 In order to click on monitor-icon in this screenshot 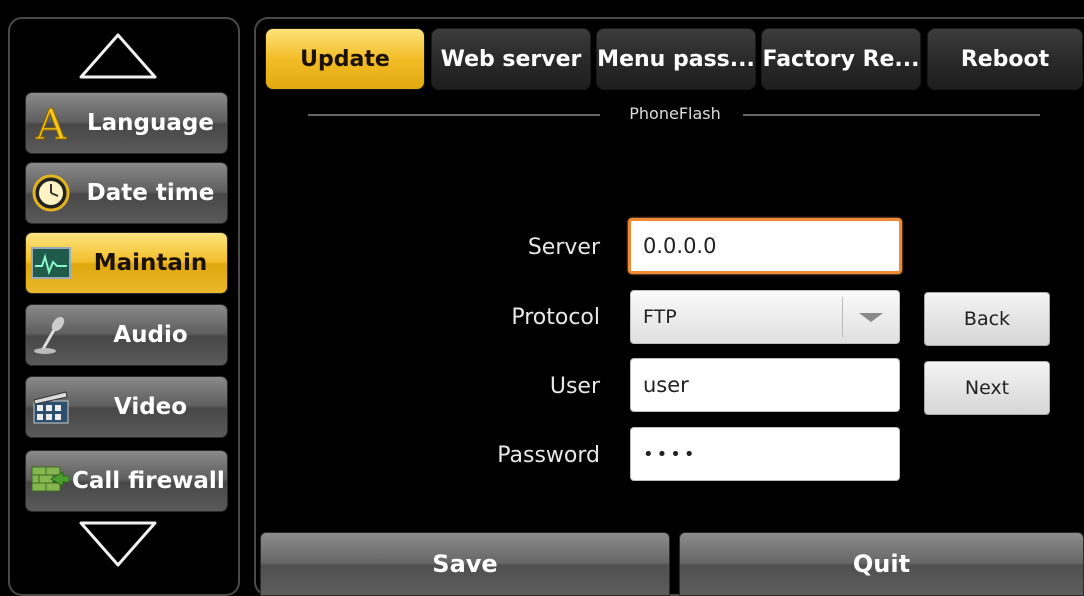, I will do `click(51, 263)`.